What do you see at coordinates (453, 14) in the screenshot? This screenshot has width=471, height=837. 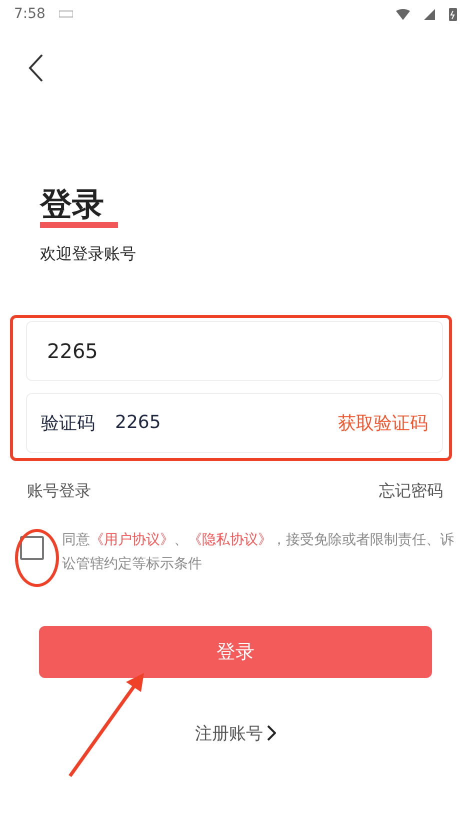 I see `battery-icon` at bounding box center [453, 14].